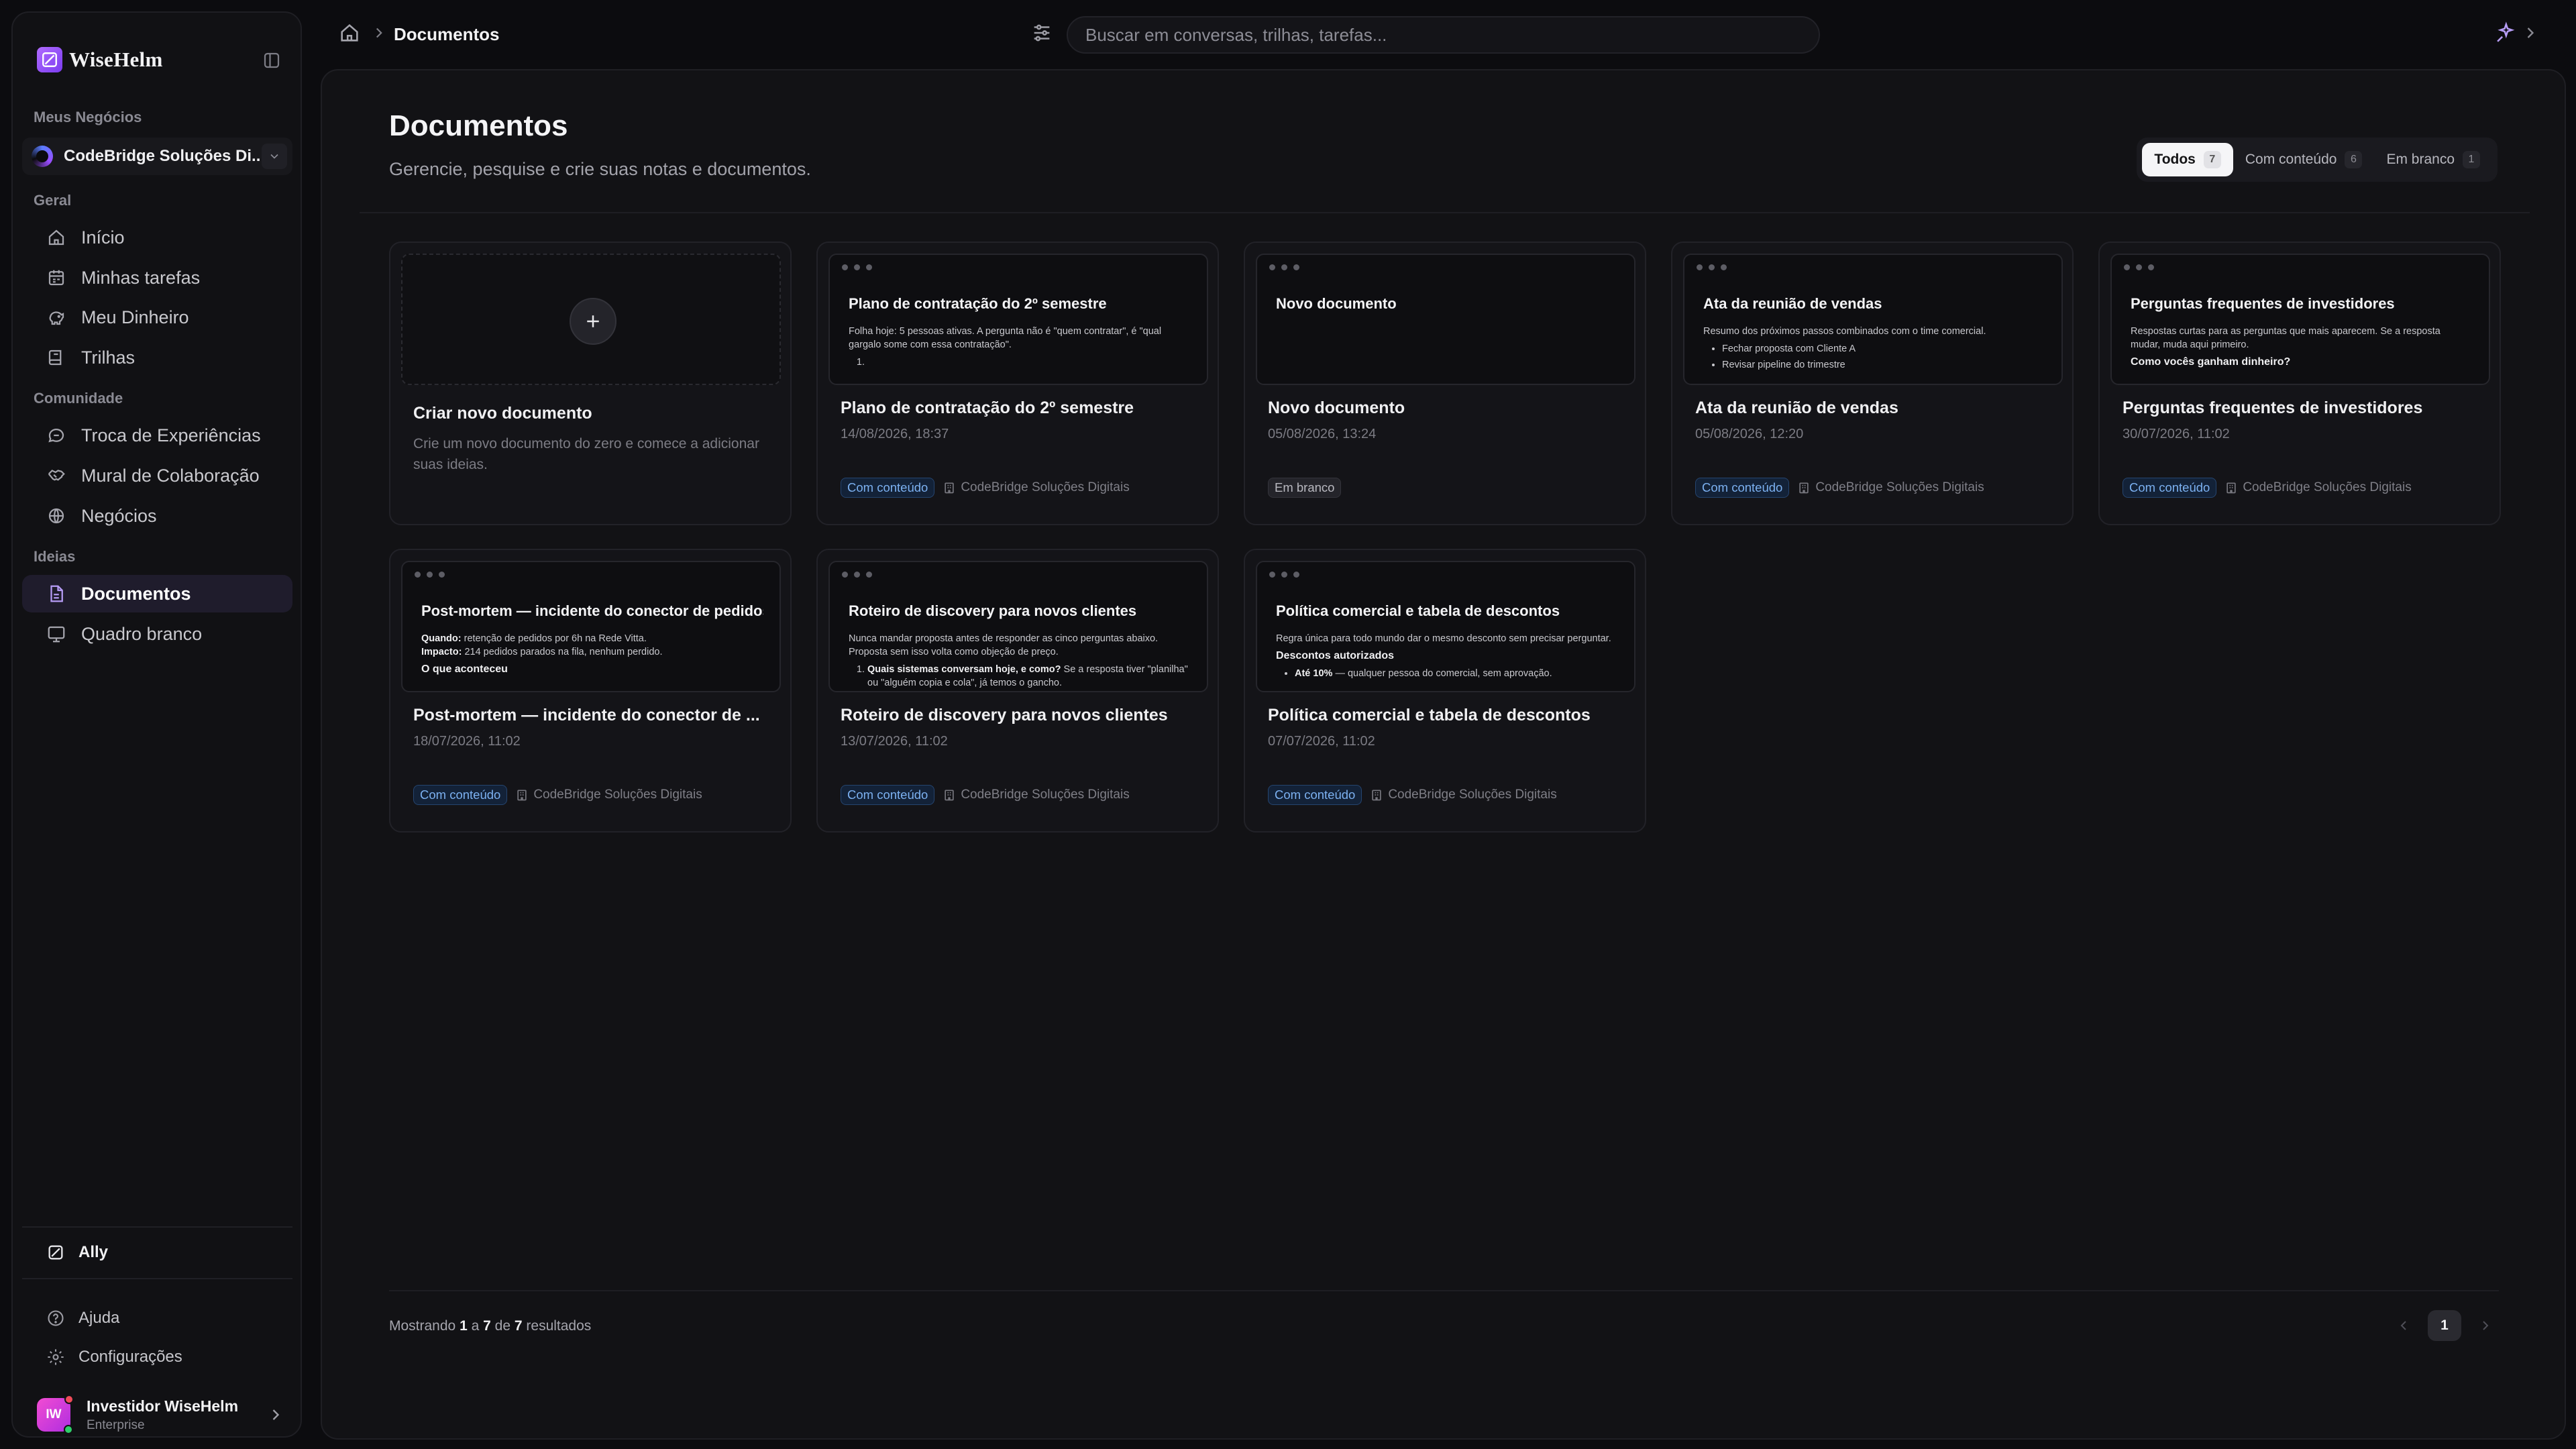 Image resolution: width=2576 pixels, height=1449 pixels. What do you see at coordinates (2485, 1325) in the screenshot?
I see `next-page-button` at bounding box center [2485, 1325].